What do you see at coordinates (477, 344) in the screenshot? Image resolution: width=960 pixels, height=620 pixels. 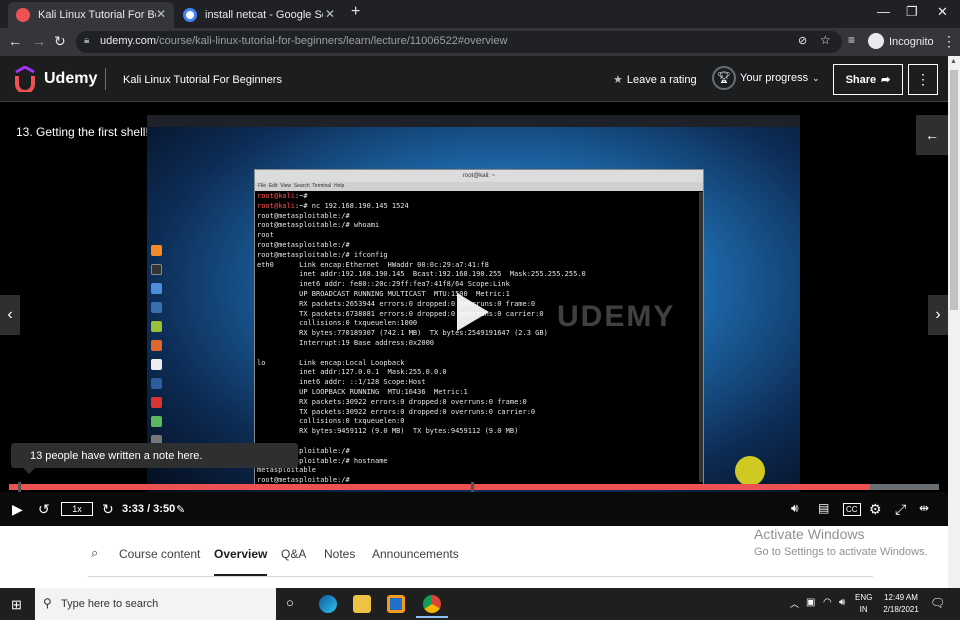 I see `terminal-line: Interrupt:19 Base address:0x2000` at bounding box center [477, 344].